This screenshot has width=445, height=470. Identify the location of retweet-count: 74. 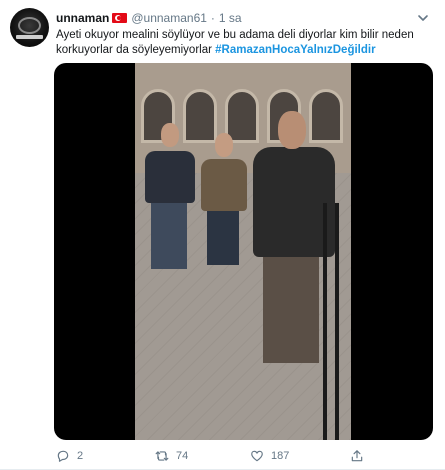
(182, 456).